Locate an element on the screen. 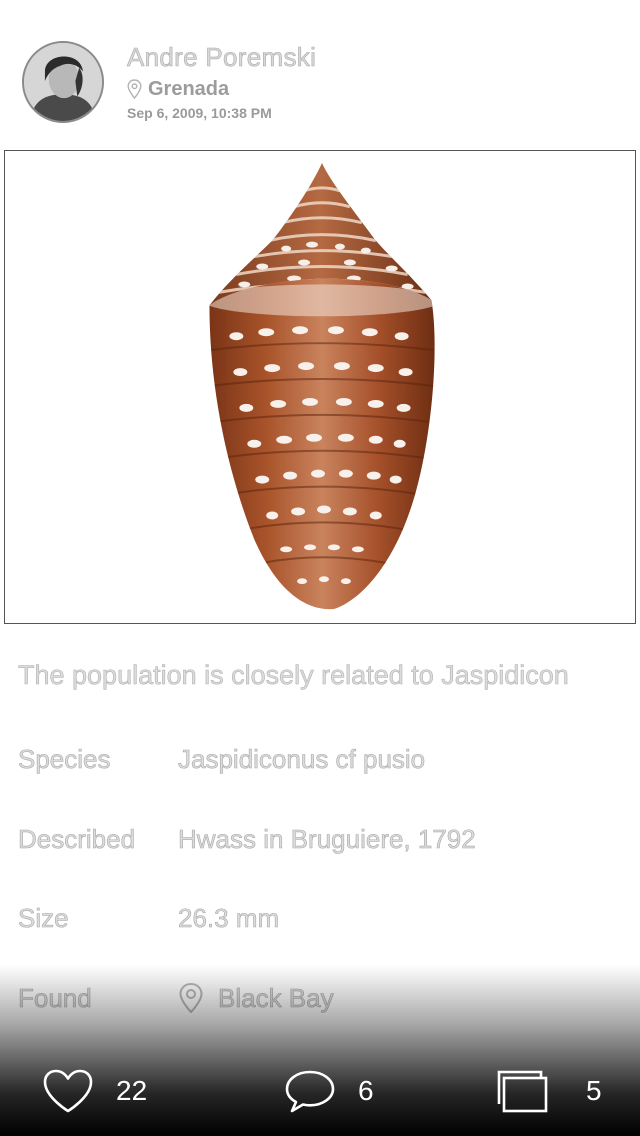 Image resolution: width=640 pixels, height=1136 pixels. location-row: Grenada is located at coordinates (178, 89).